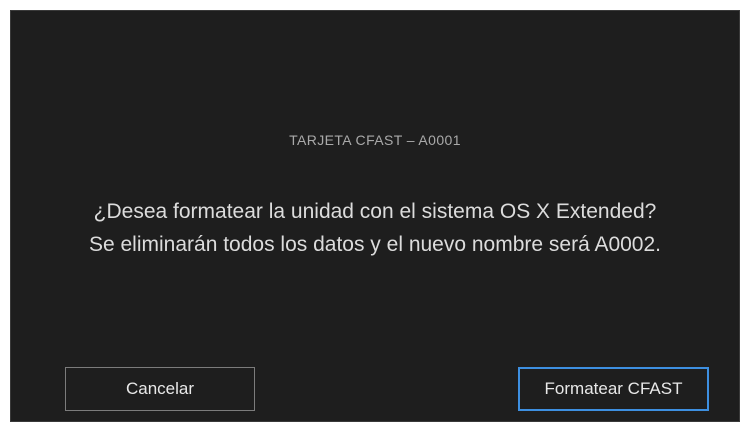 The height and width of the screenshot is (428, 750). I want to click on format-cfast-button: Formatear CFAST, so click(613, 389).